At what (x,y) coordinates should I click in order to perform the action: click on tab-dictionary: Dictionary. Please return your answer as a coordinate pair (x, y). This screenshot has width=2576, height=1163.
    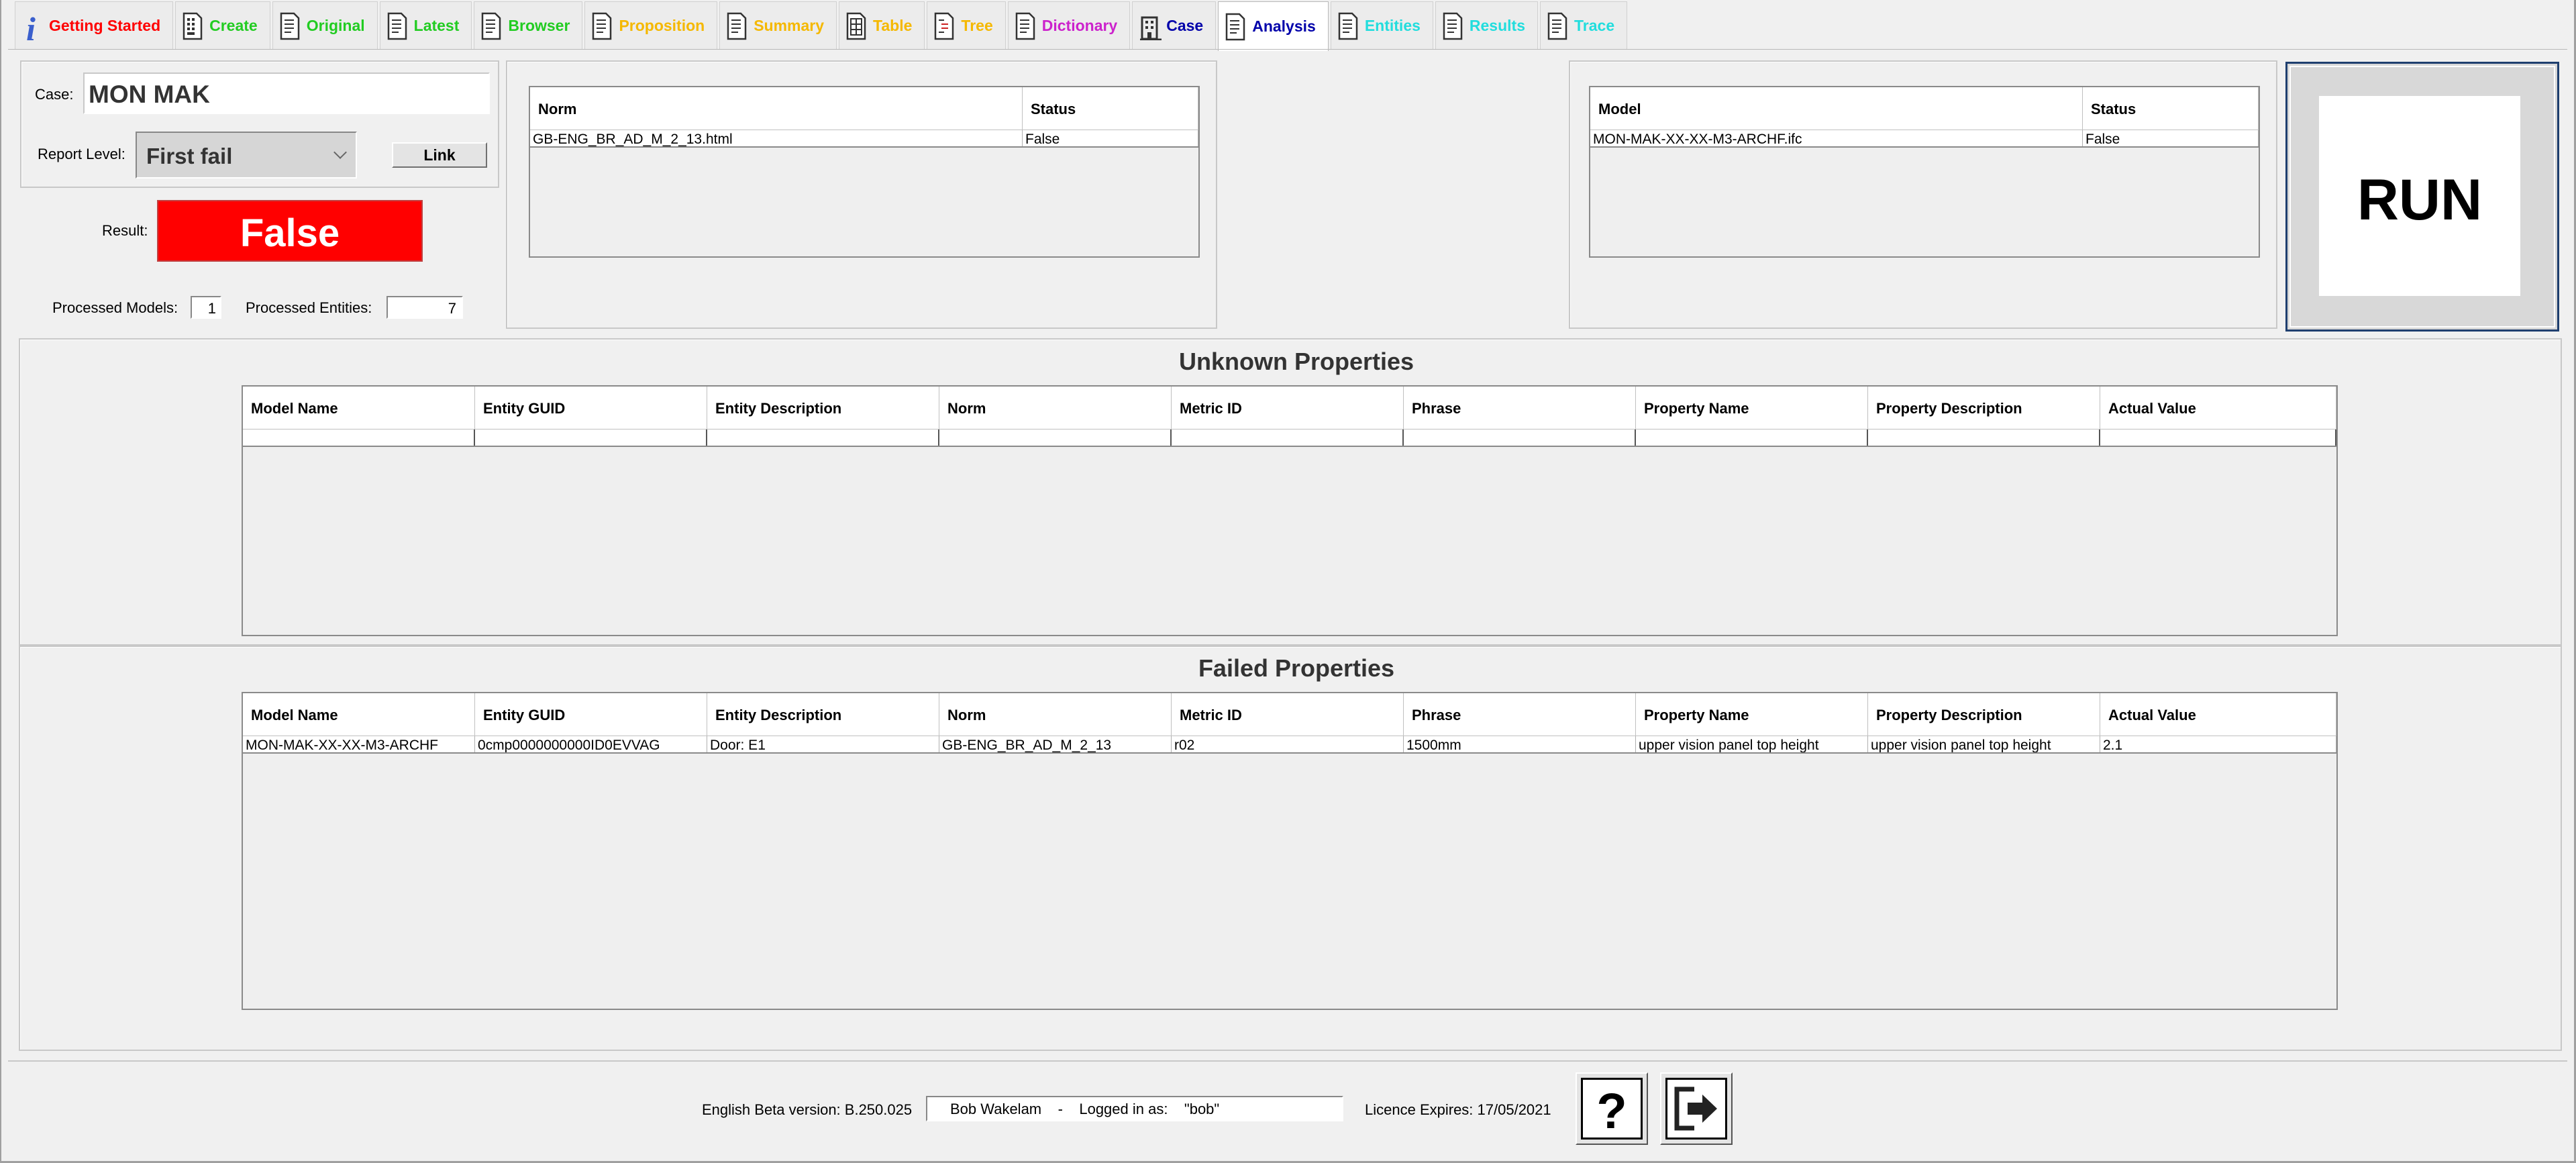
    Looking at the image, I should click on (1069, 25).